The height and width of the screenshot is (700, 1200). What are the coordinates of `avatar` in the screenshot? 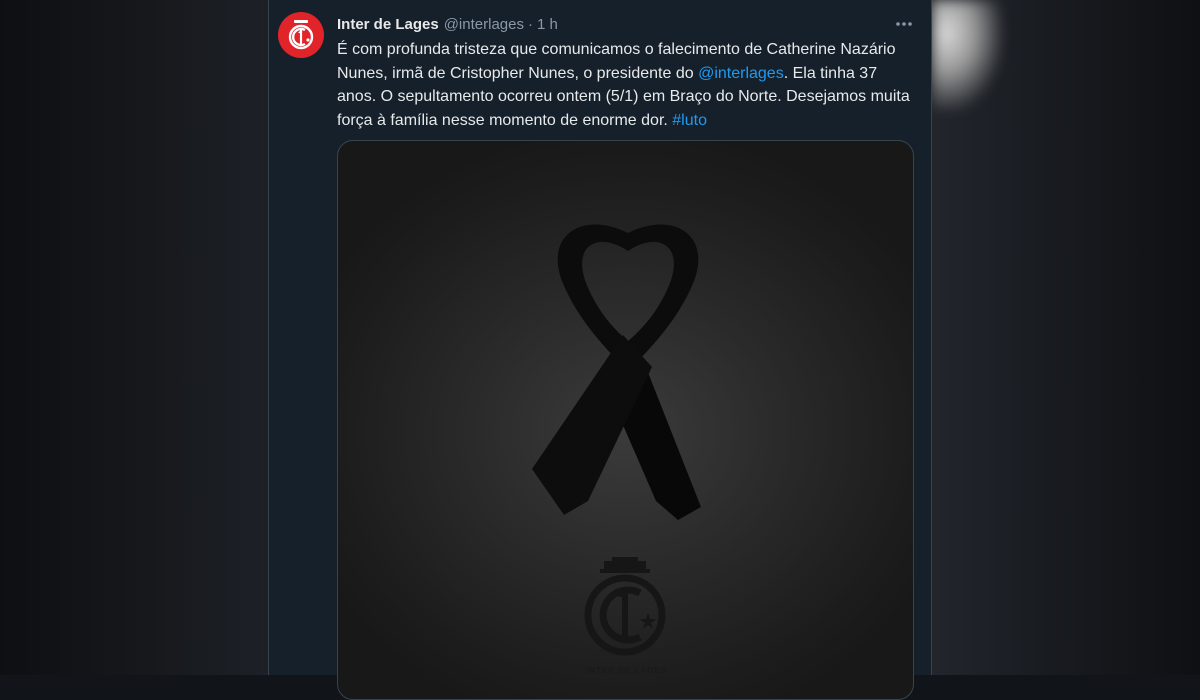 It's located at (301, 35).